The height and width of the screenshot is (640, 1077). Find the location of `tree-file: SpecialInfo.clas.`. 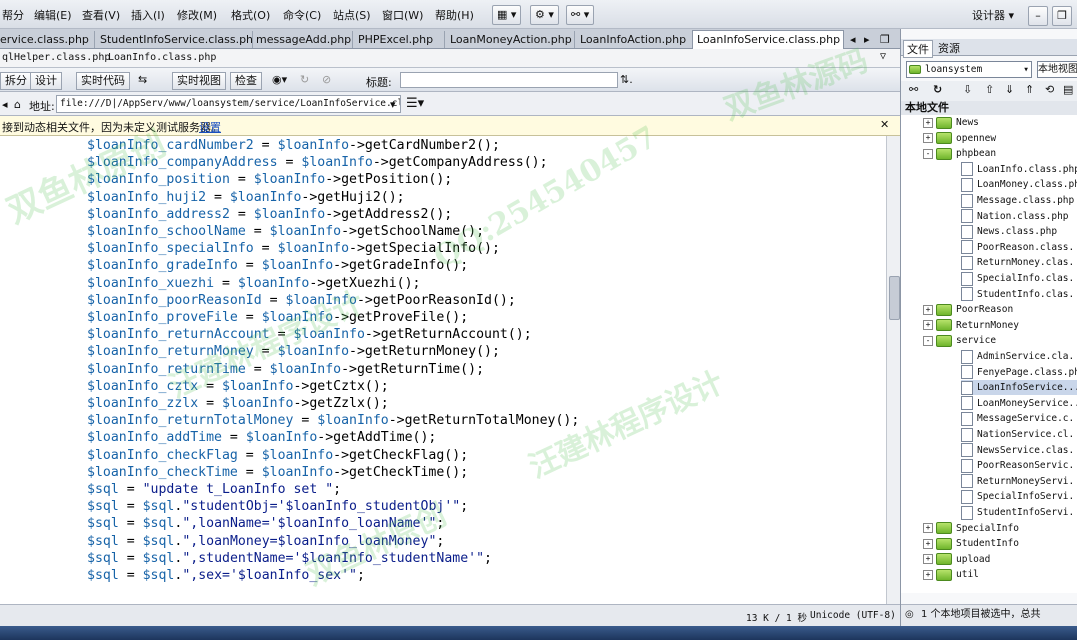

tree-file: SpecialInfo.clas. is located at coordinates (1017, 278).